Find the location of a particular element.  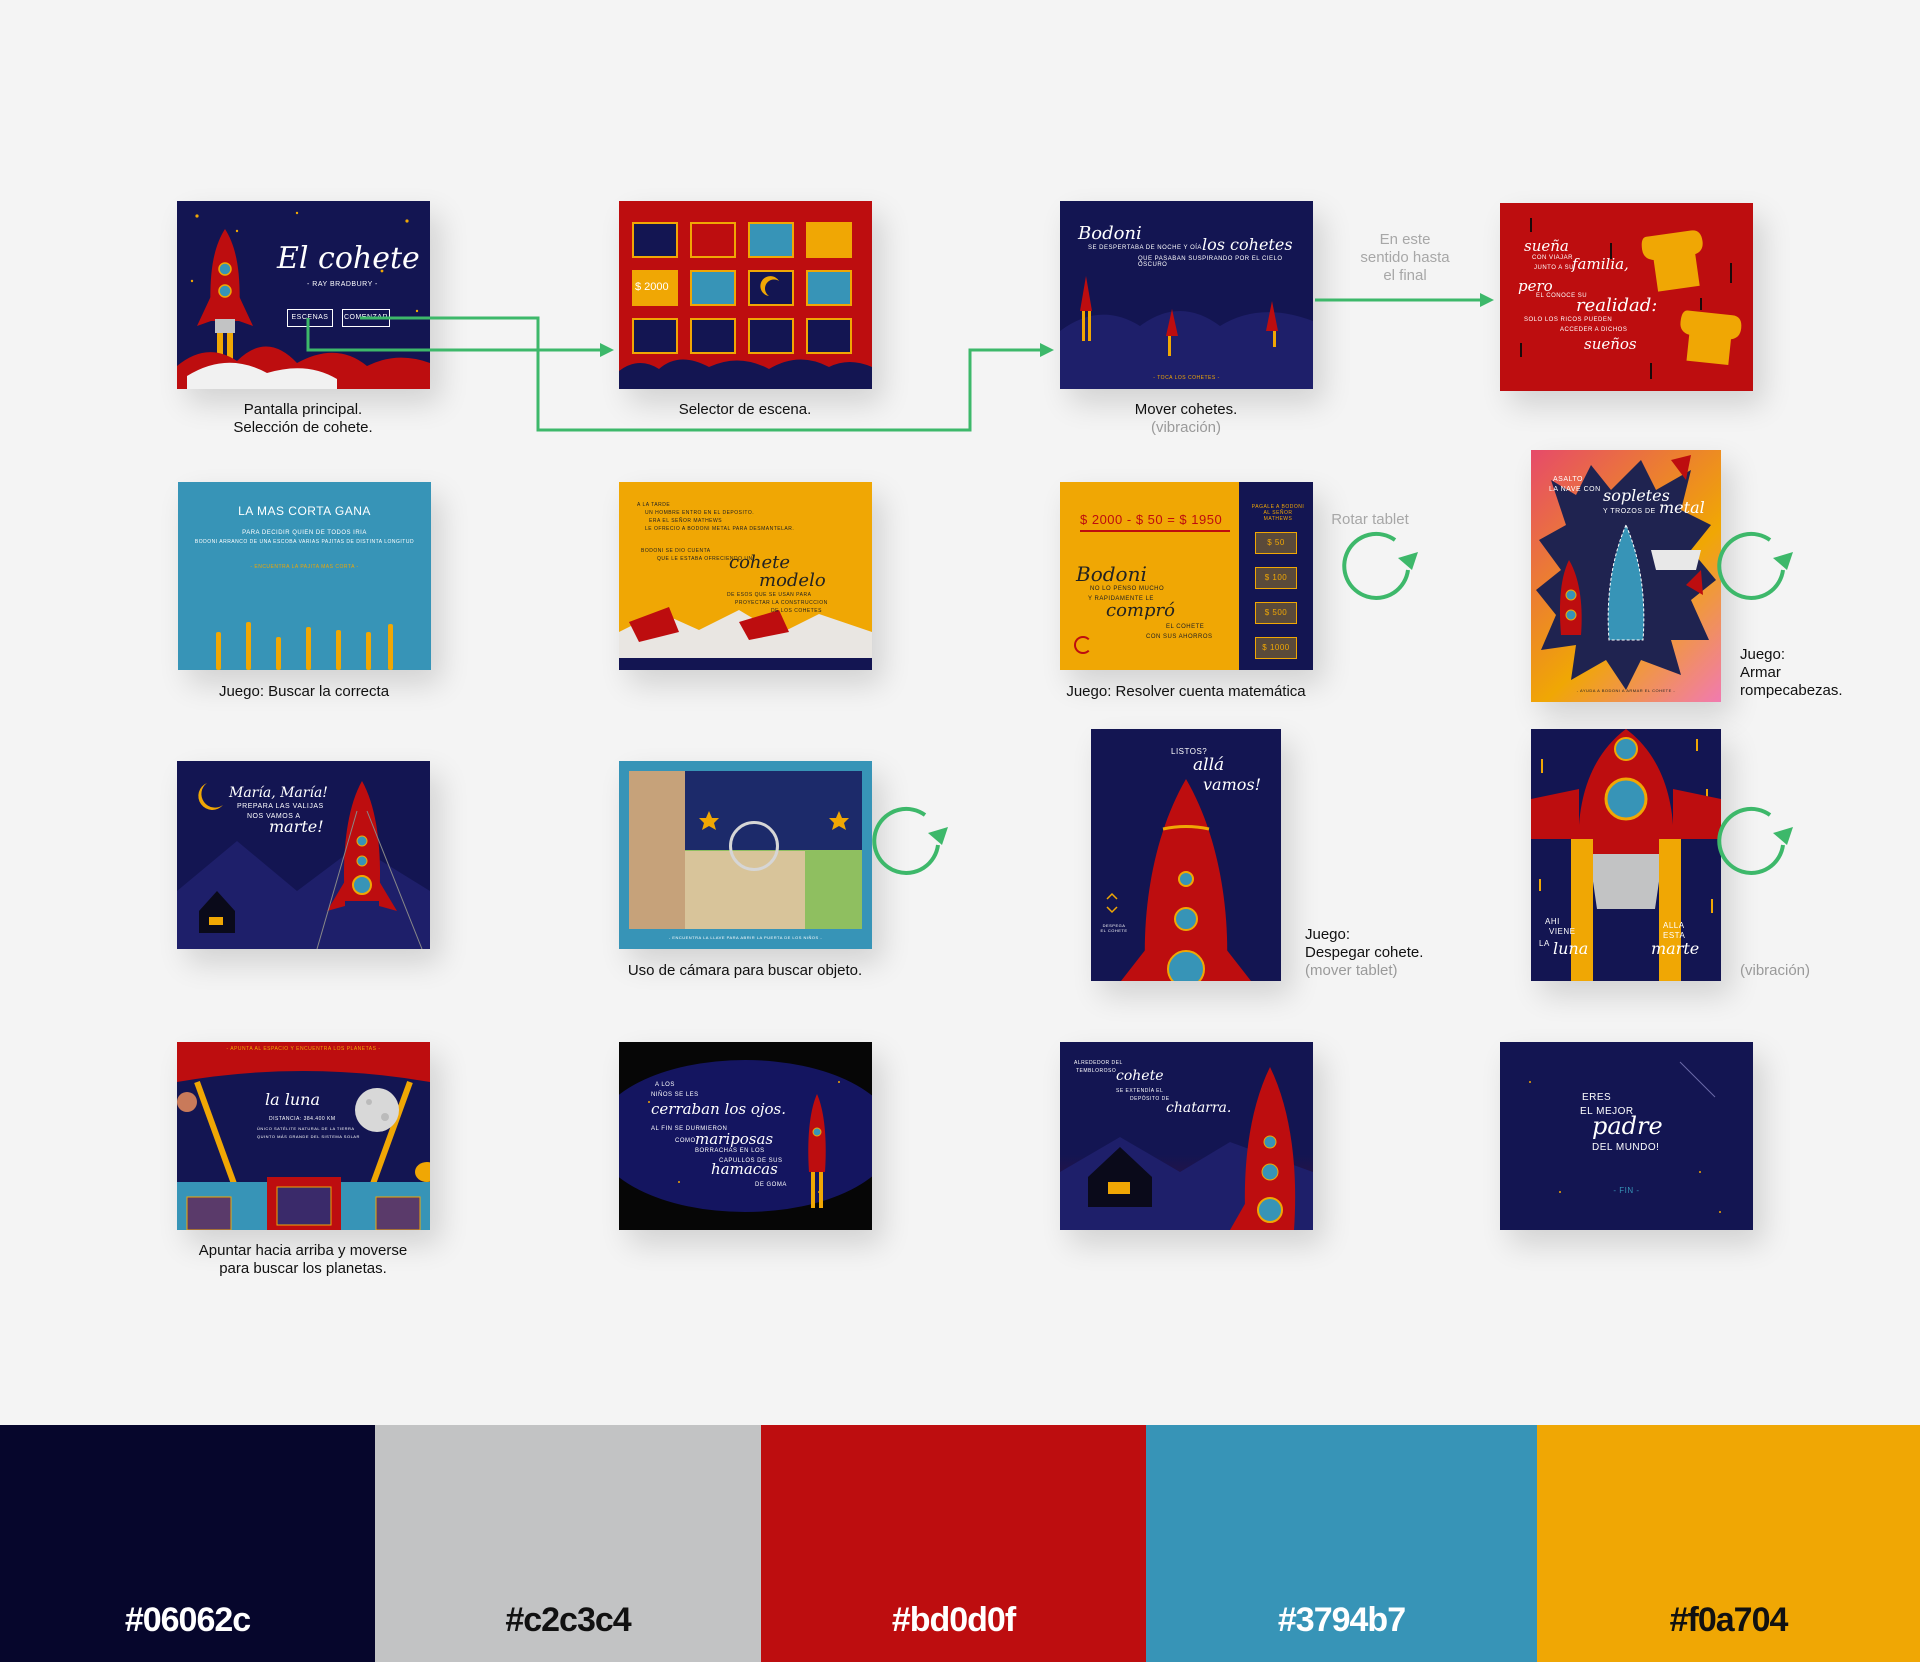

scene-price-label: $ 2000 is located at coordinates (652, 287).